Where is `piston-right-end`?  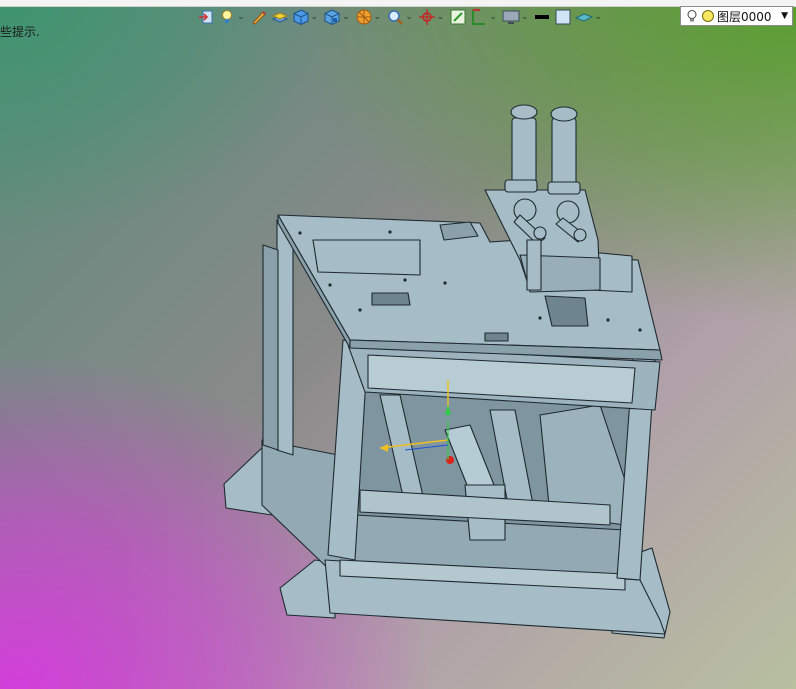 piston-right-end is located at coordinates (580, 235).